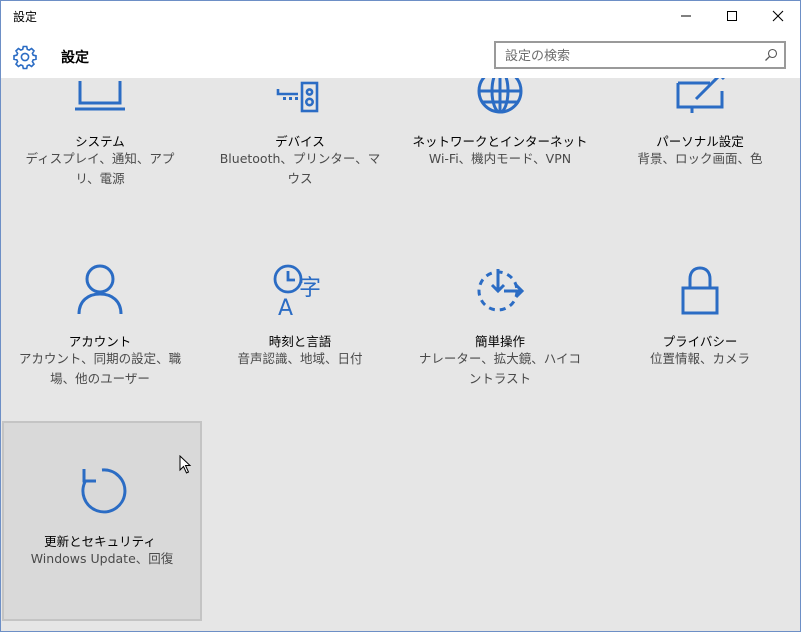 The width and height of the screenshot is (801, 632). What do you see at coordinates (100, 321) in the screenshot?
I see `tile-accounts: アカウント アカウント、同期の設定、職場、他のユーザー` at bounding box center [100, 321].